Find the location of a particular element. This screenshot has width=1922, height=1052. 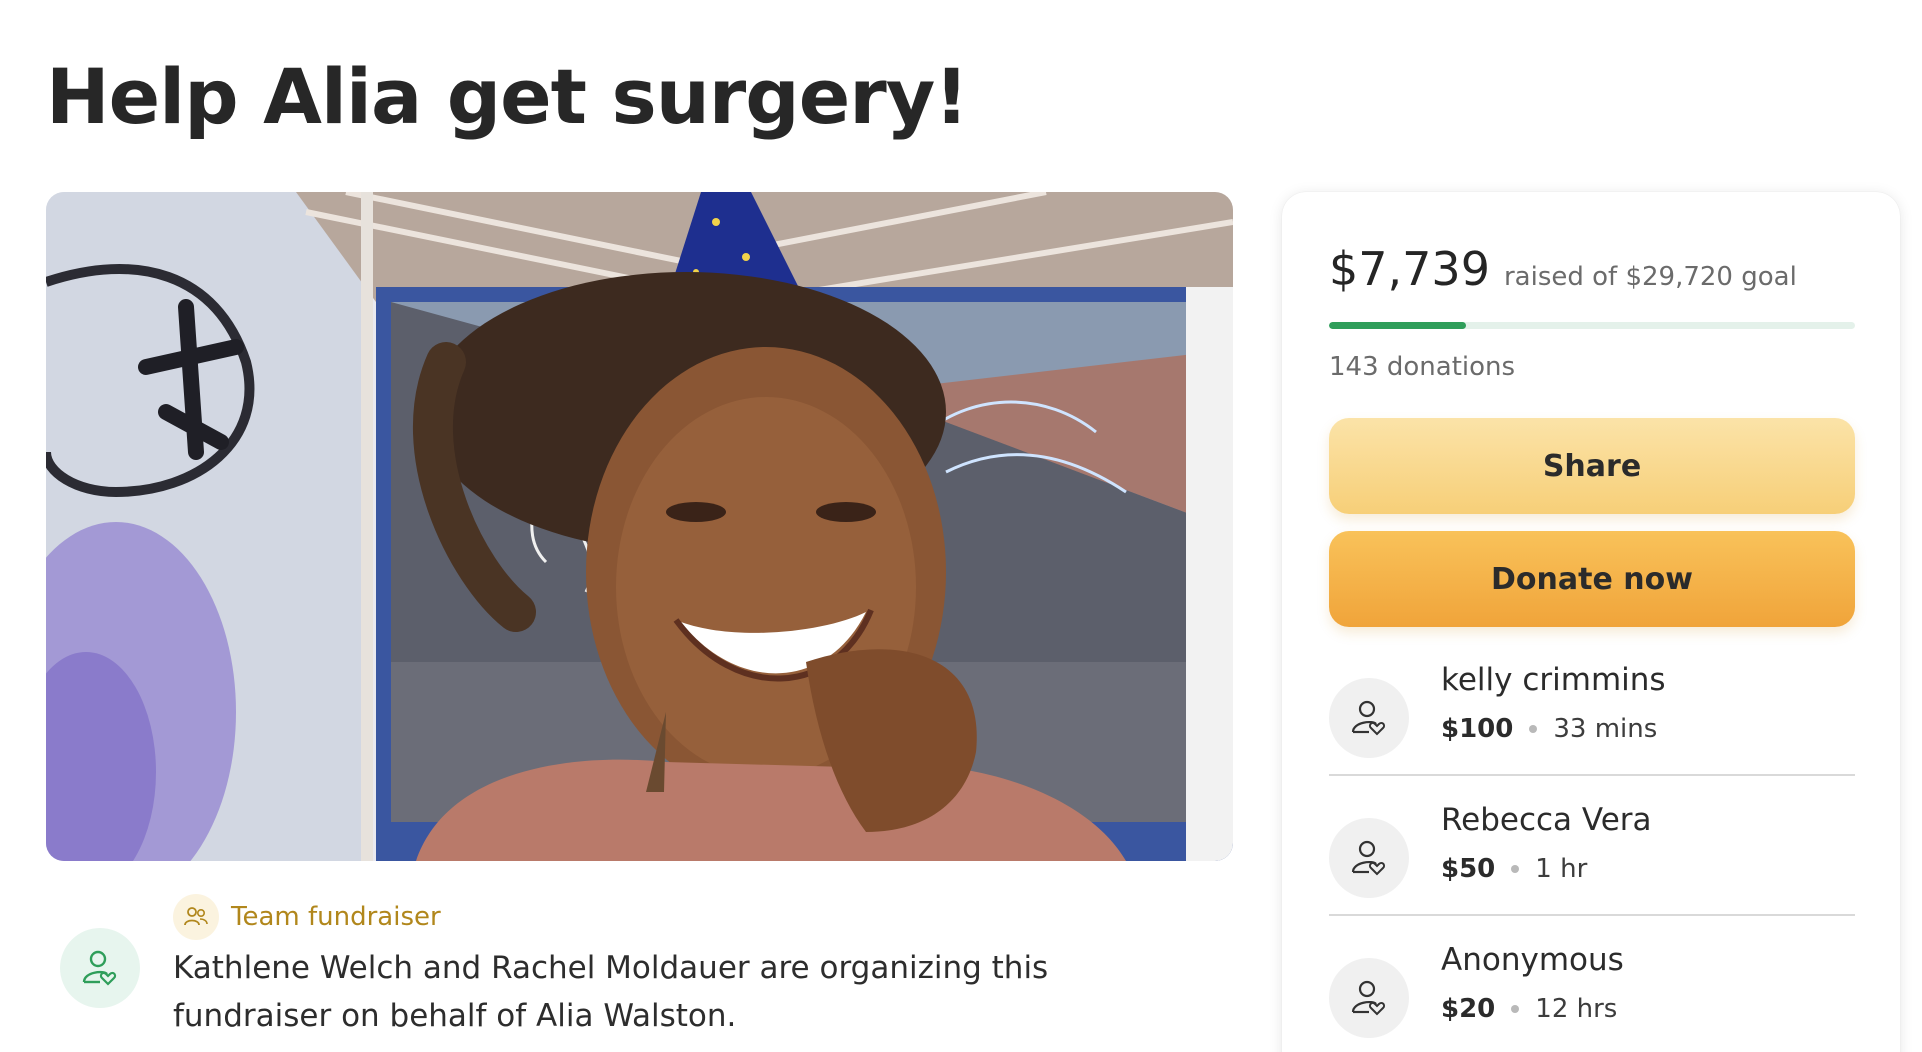

share-button: Share is located at coordinates (1592, 466).